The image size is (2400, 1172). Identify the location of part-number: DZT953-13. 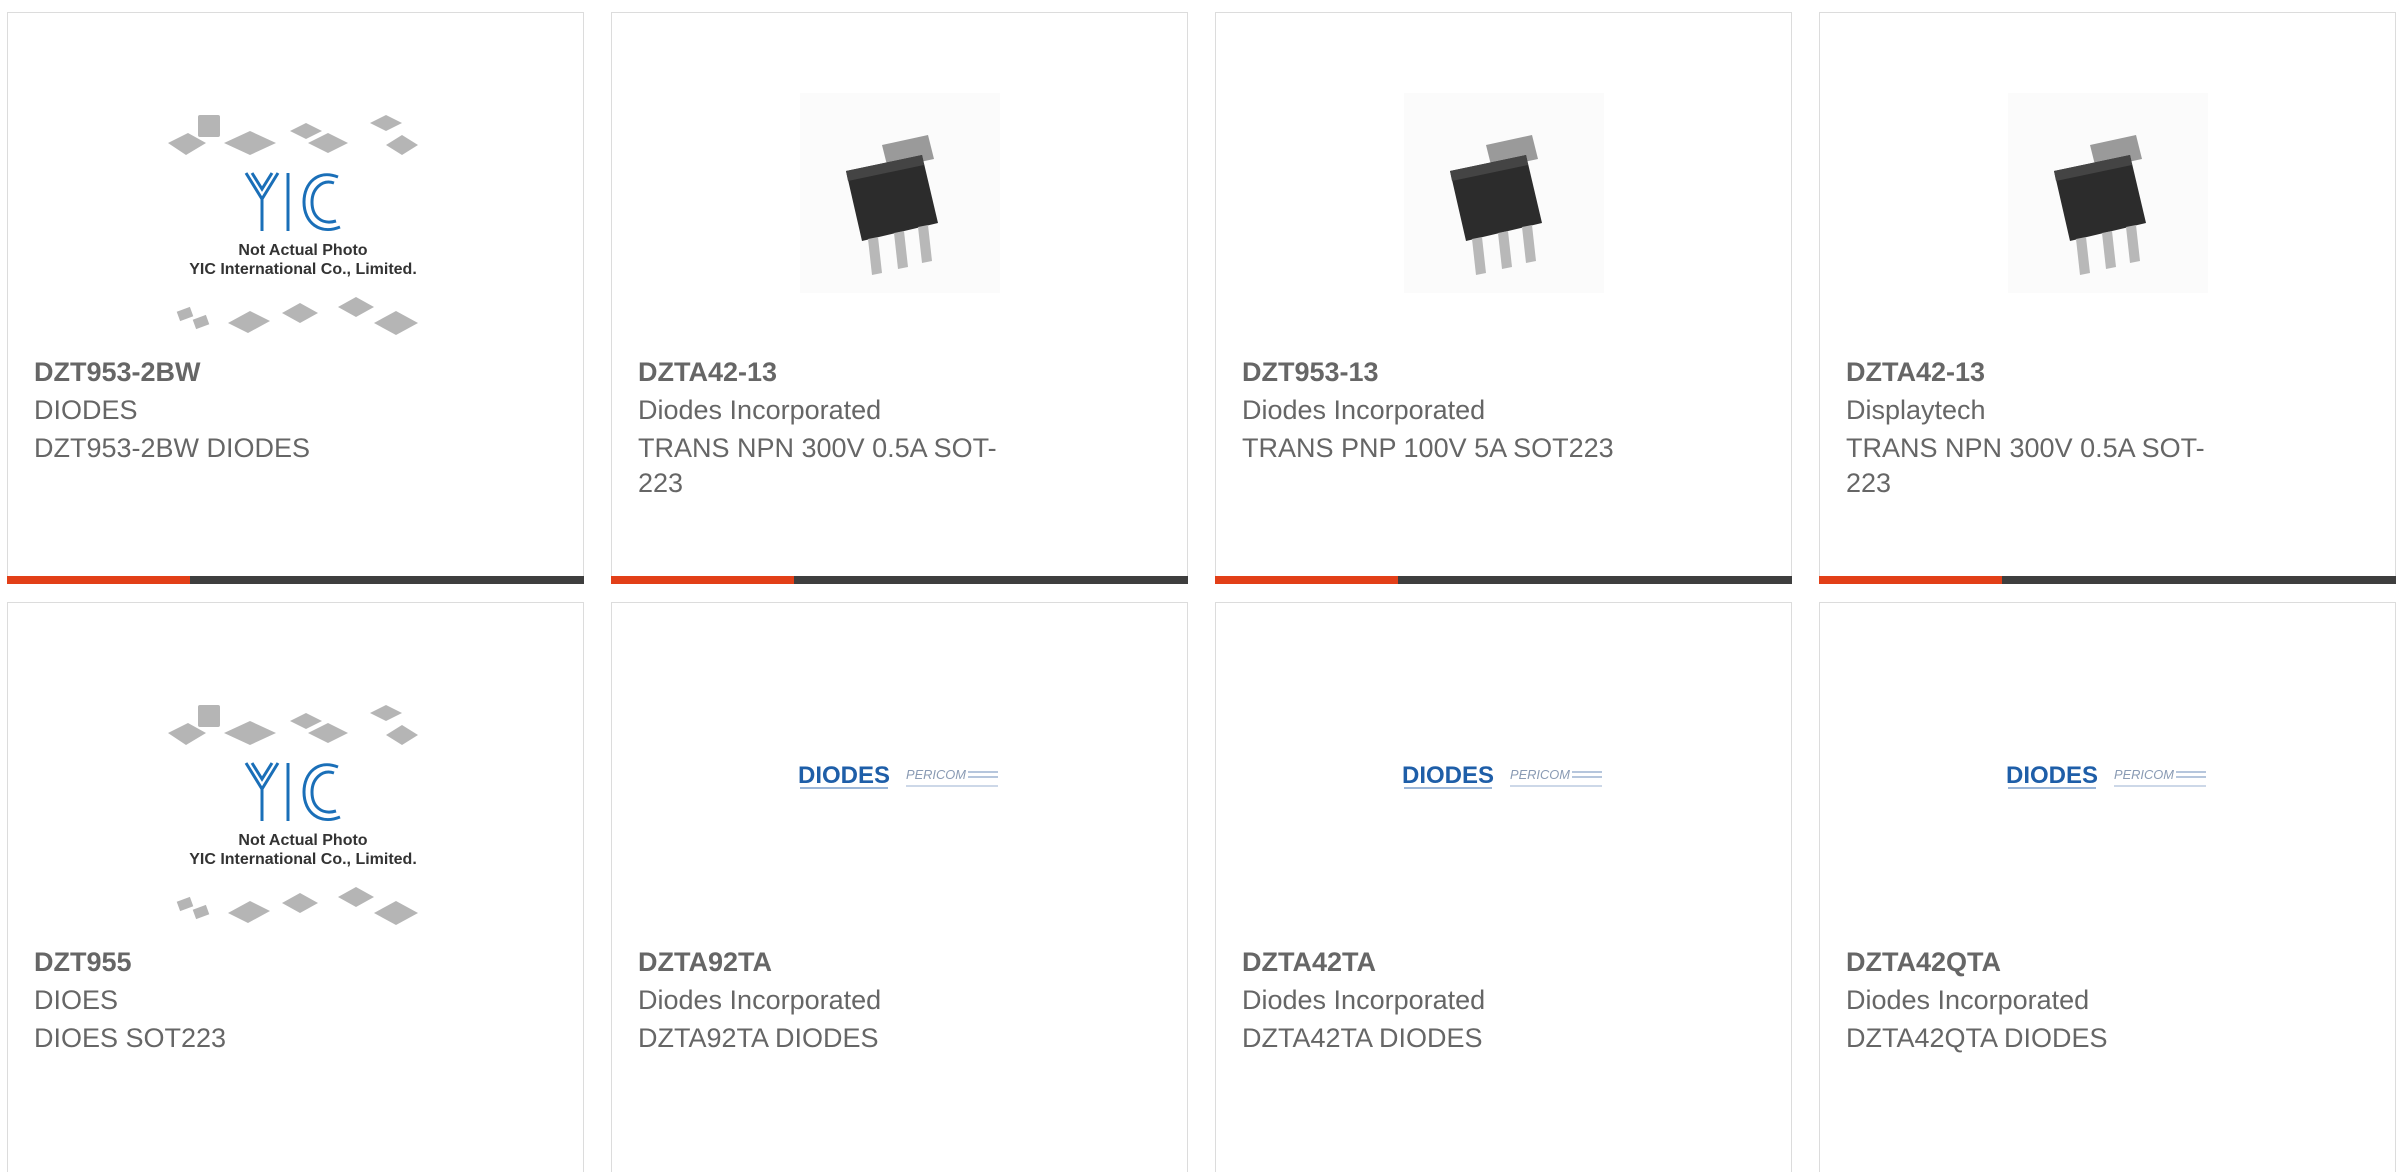
(1310, 372).